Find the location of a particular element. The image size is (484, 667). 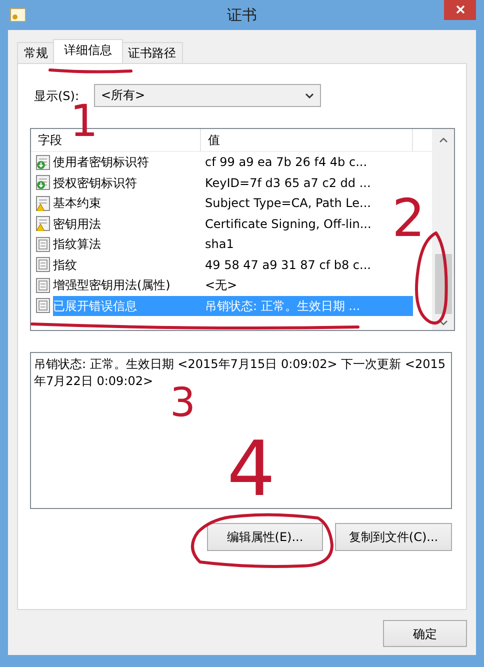

field-name: 增强型密钥用法(属性) is located at coordinates (111, 285).